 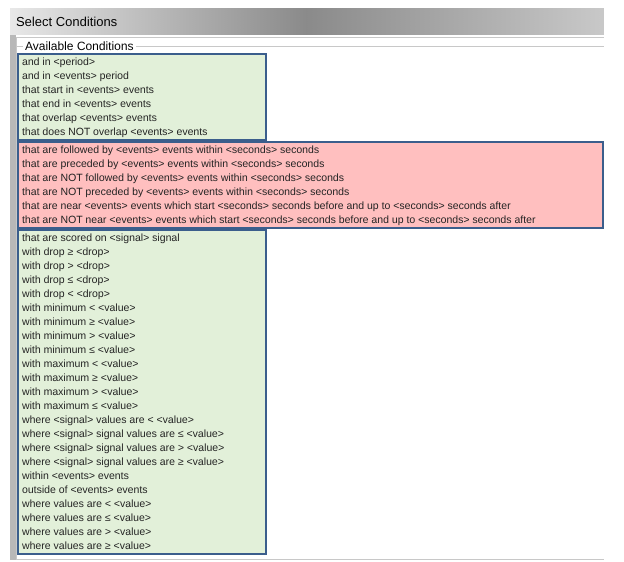 What do you see at coordinates (79, 46) in the screenshot?
I see `group-box-label: Available Conditions` at bounding box center [79, 46].